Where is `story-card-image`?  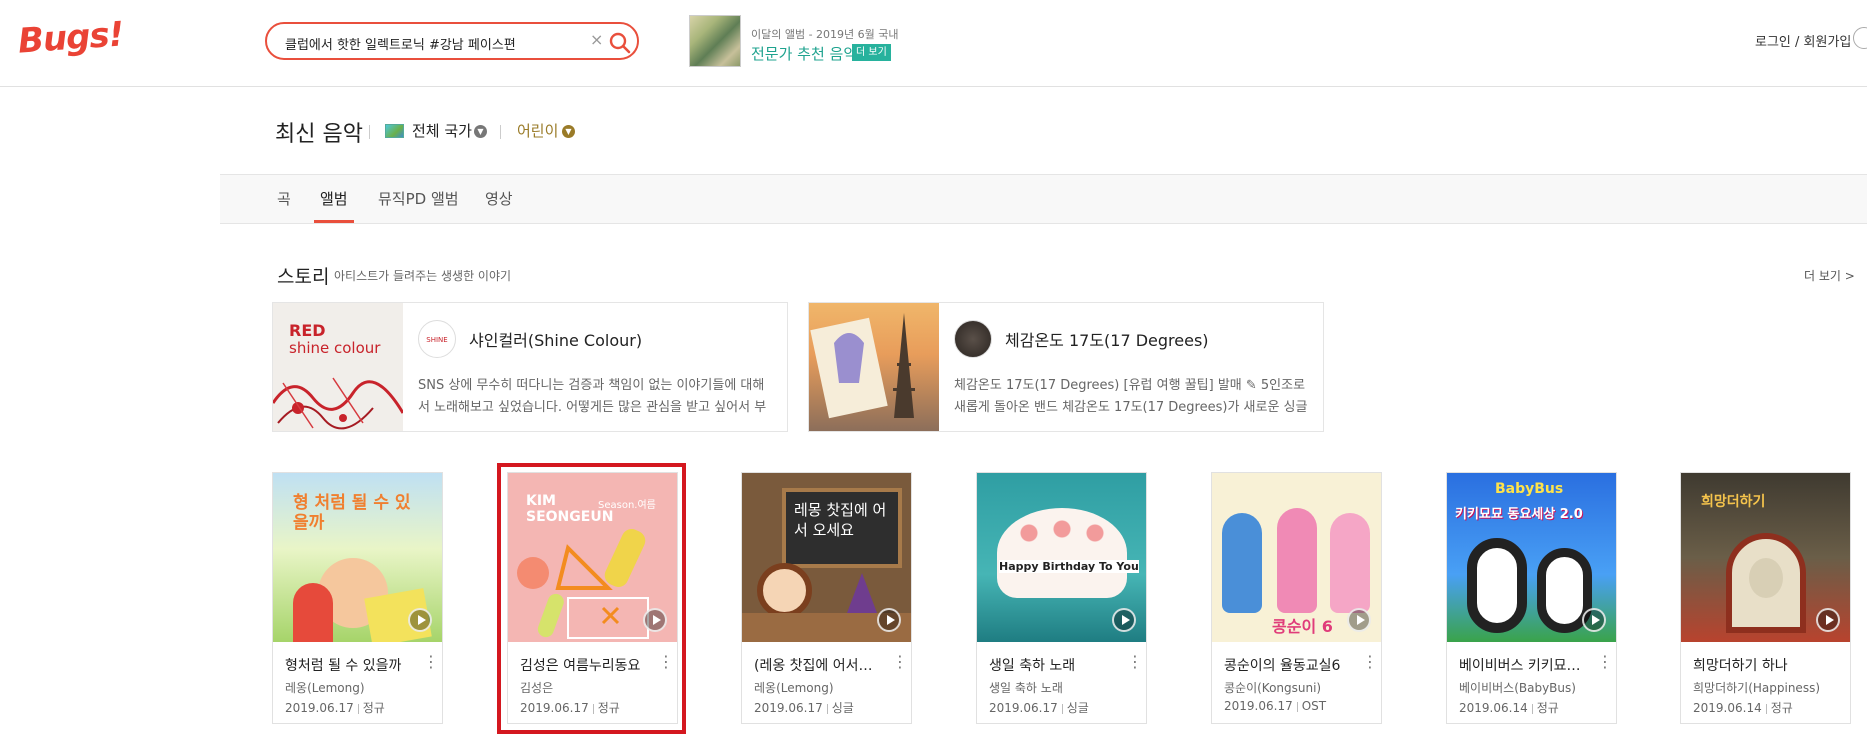
story-card-image is located at coordinates (874, 367).